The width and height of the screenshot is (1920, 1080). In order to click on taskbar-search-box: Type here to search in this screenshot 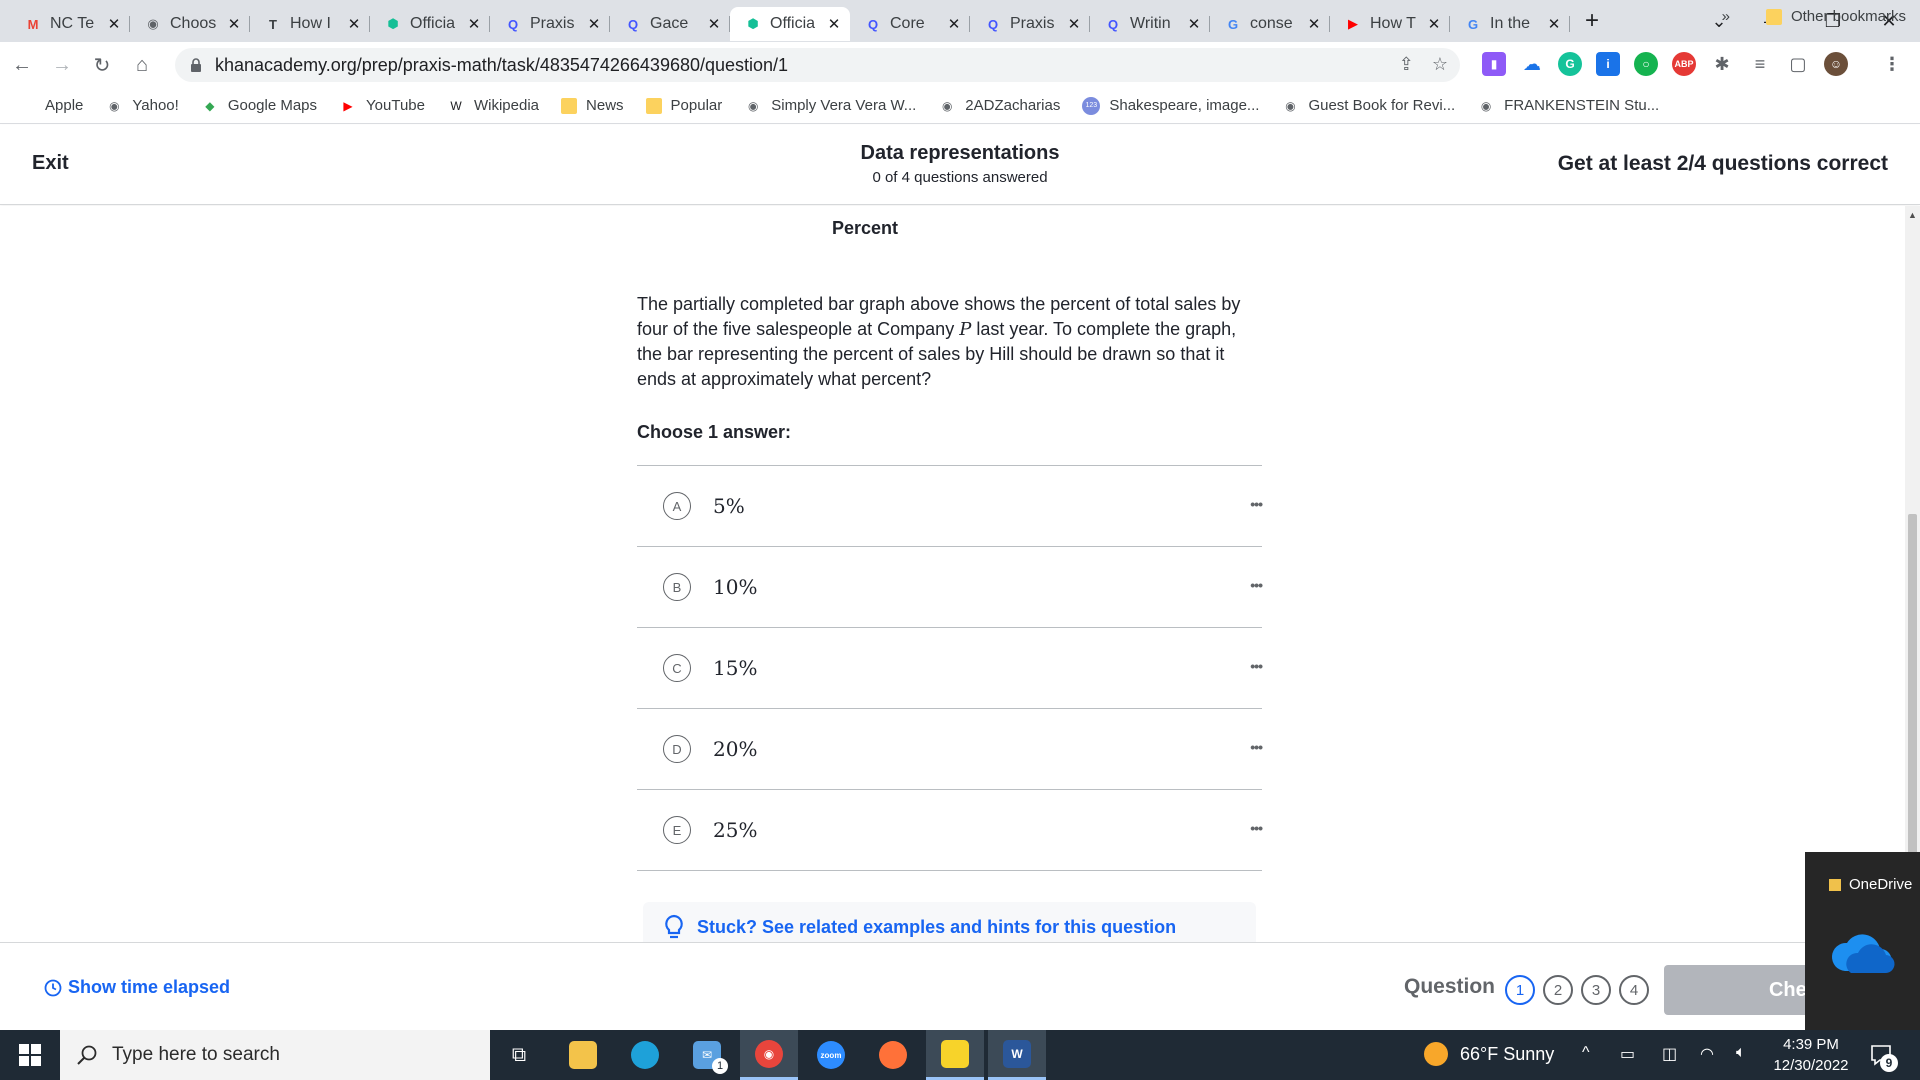, I will do `click(275, 1055)`.